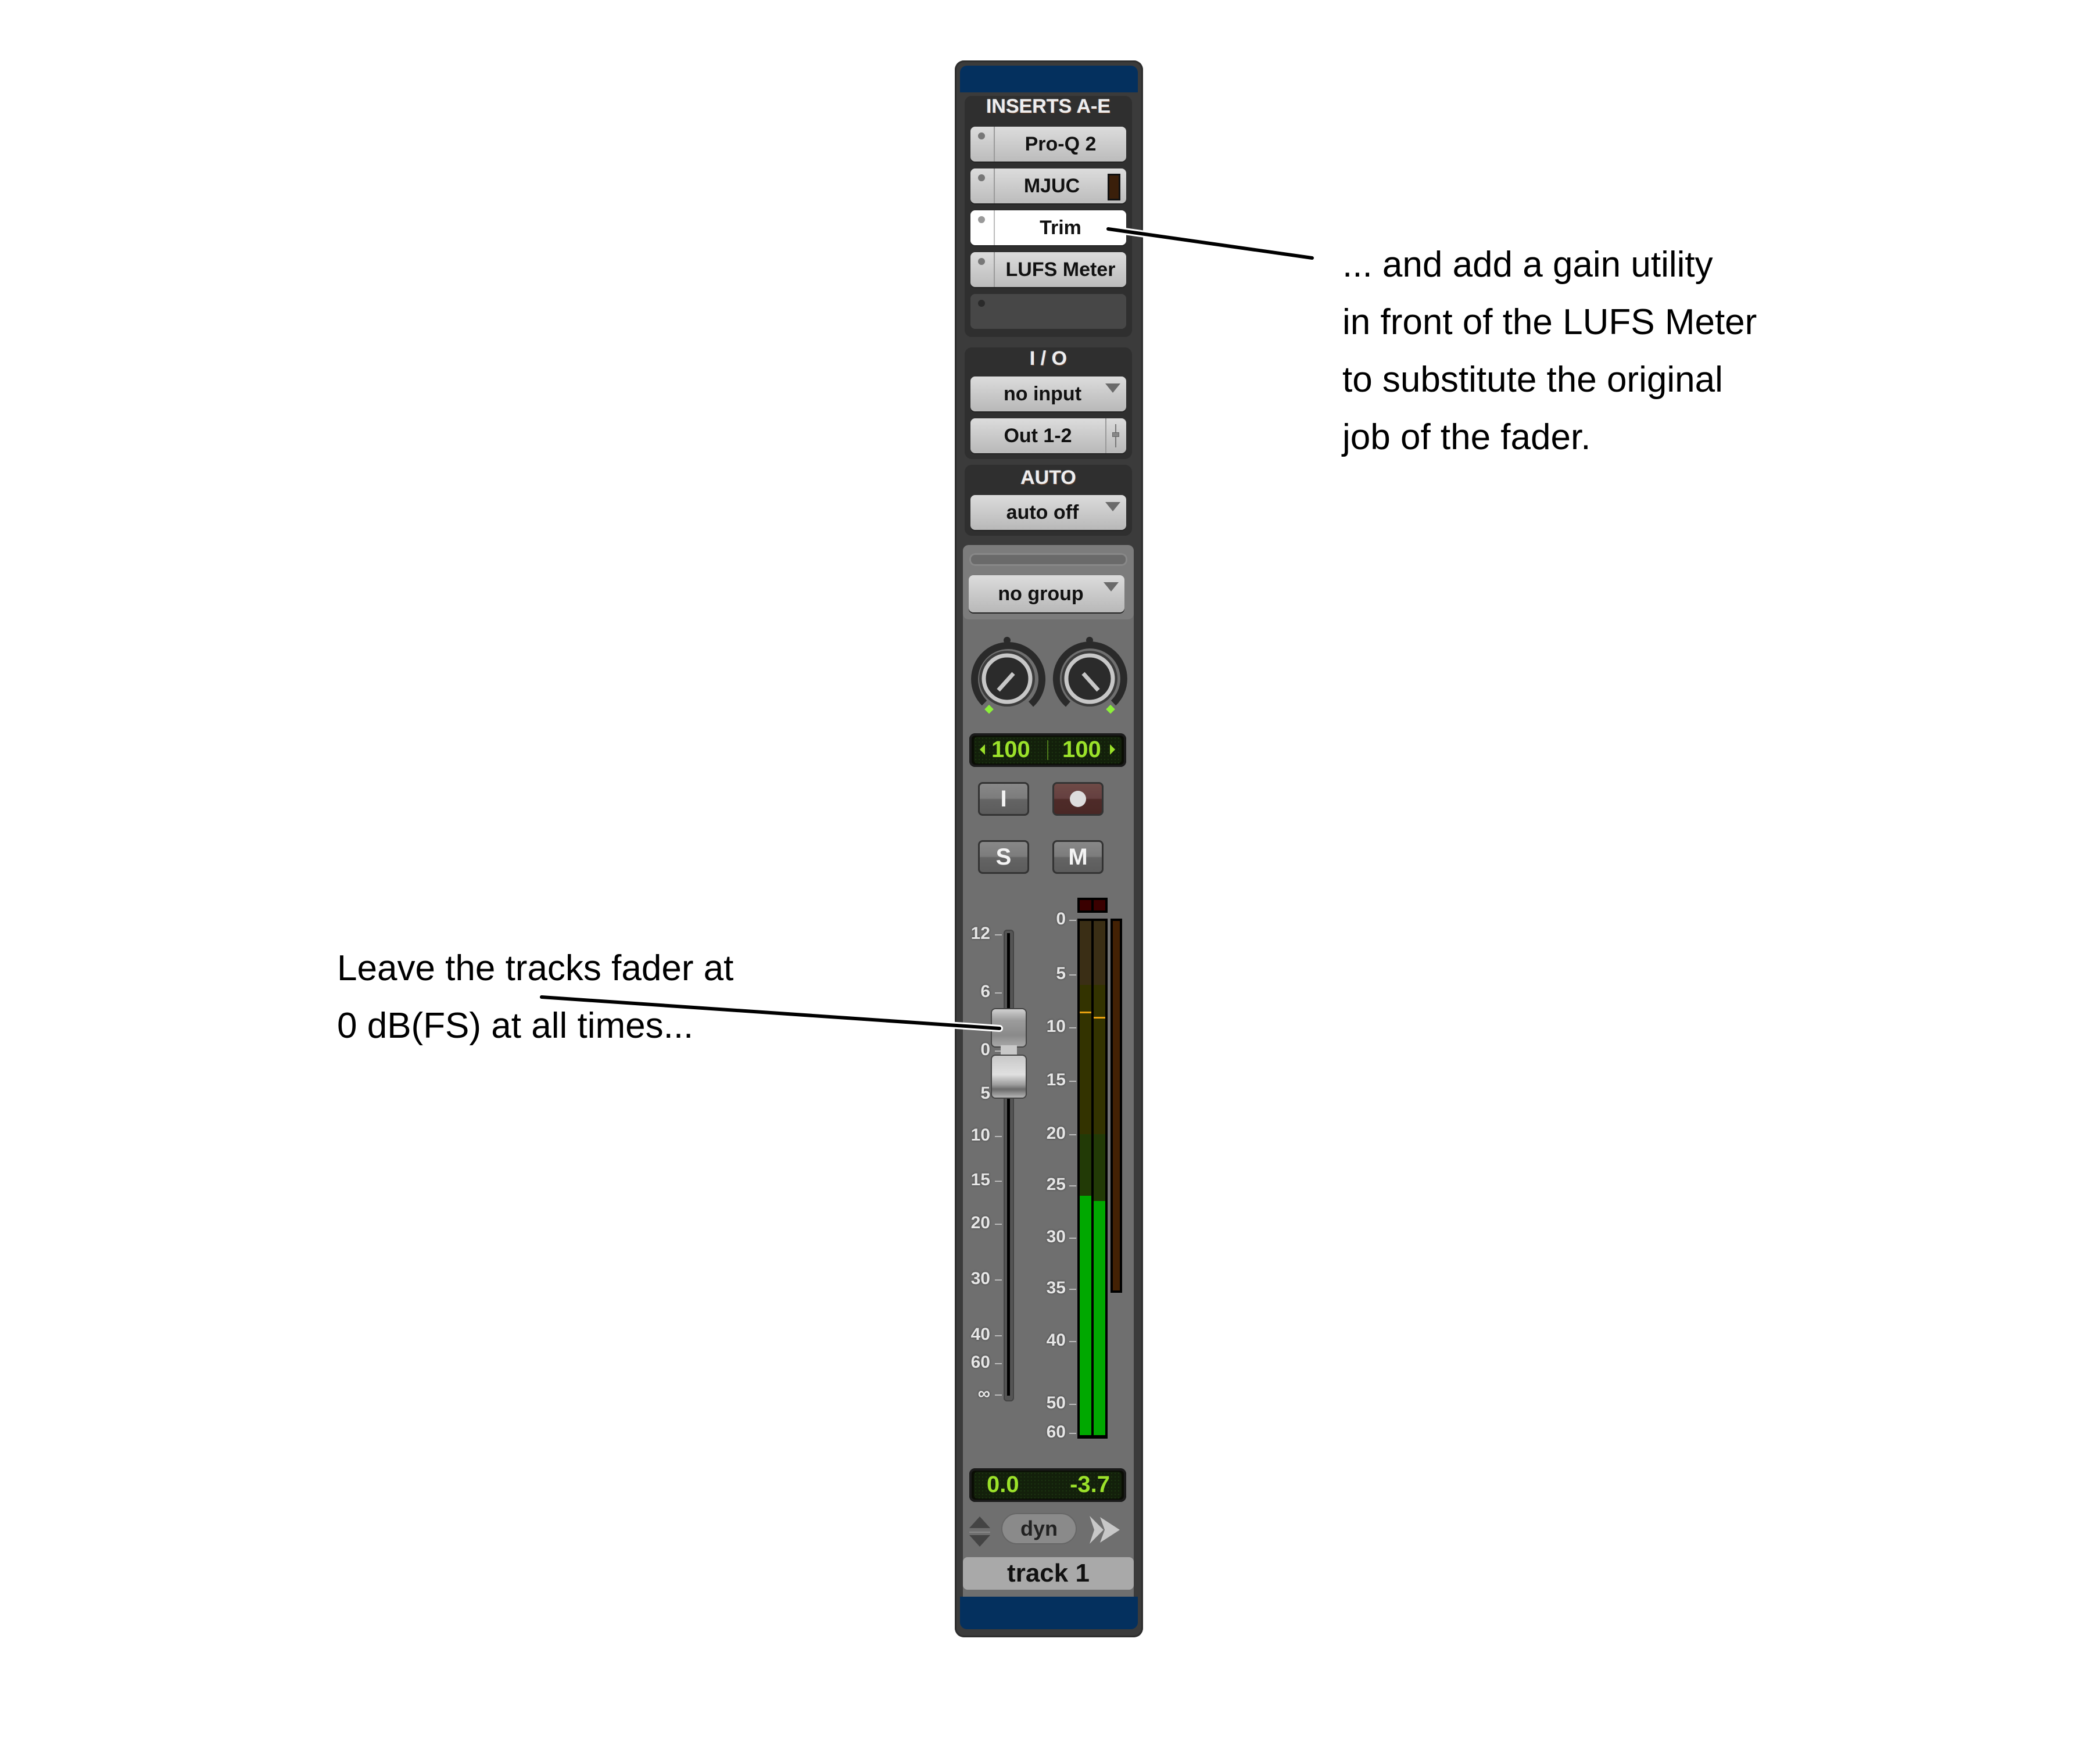 This screenshot has height=1764, width=2092. Describe the element at coordinates (535, 968) in the screenshot. I see `annotation-line: Leave the tracks fader at` at that location.